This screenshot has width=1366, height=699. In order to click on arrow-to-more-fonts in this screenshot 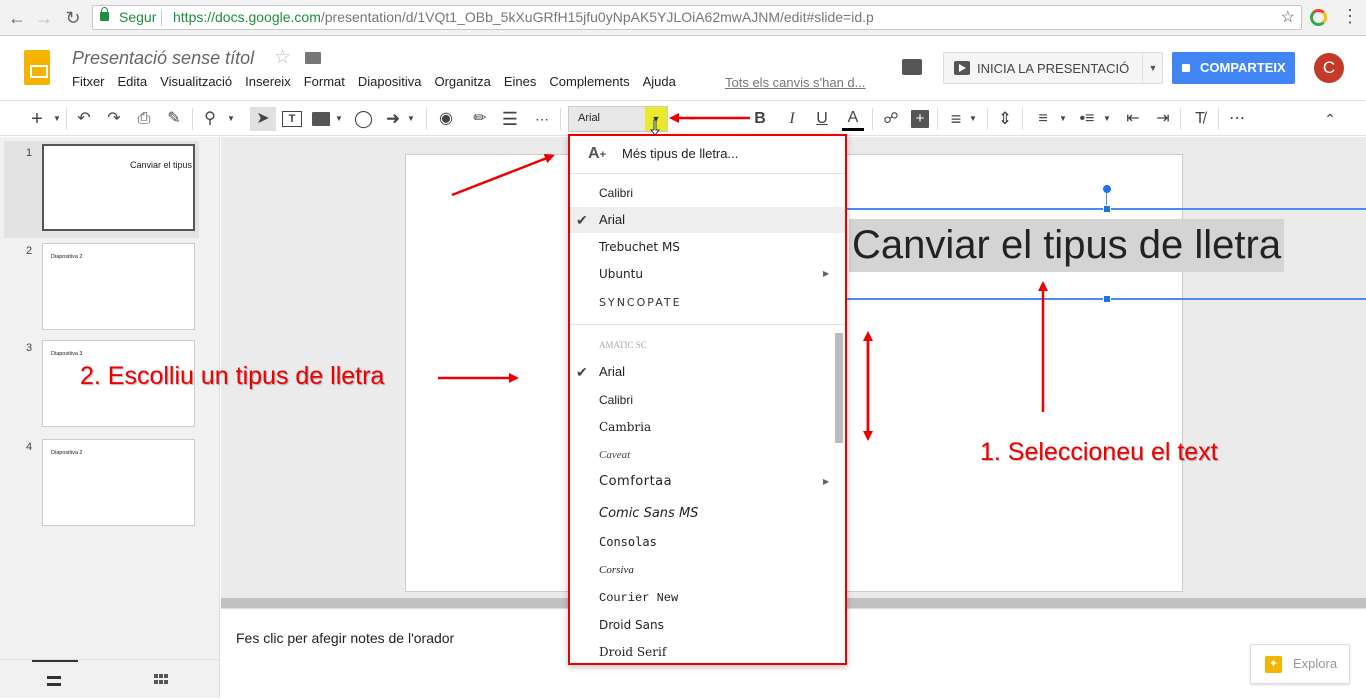, I will do `click(503, 175)`.